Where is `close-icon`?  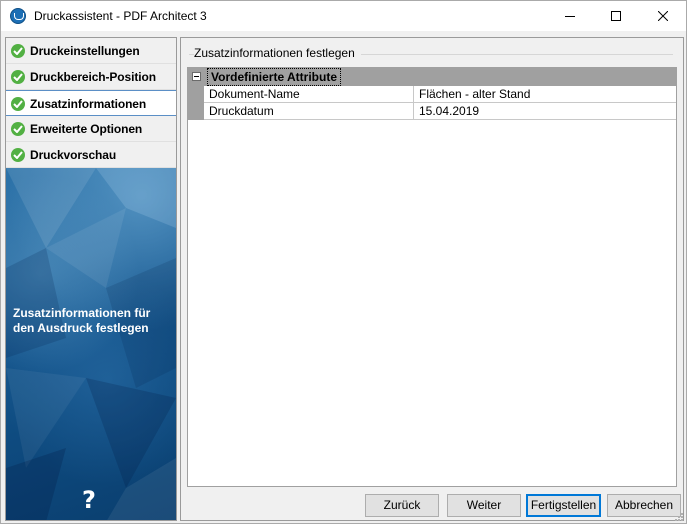
close-icon is located at coordinates (663, 16).